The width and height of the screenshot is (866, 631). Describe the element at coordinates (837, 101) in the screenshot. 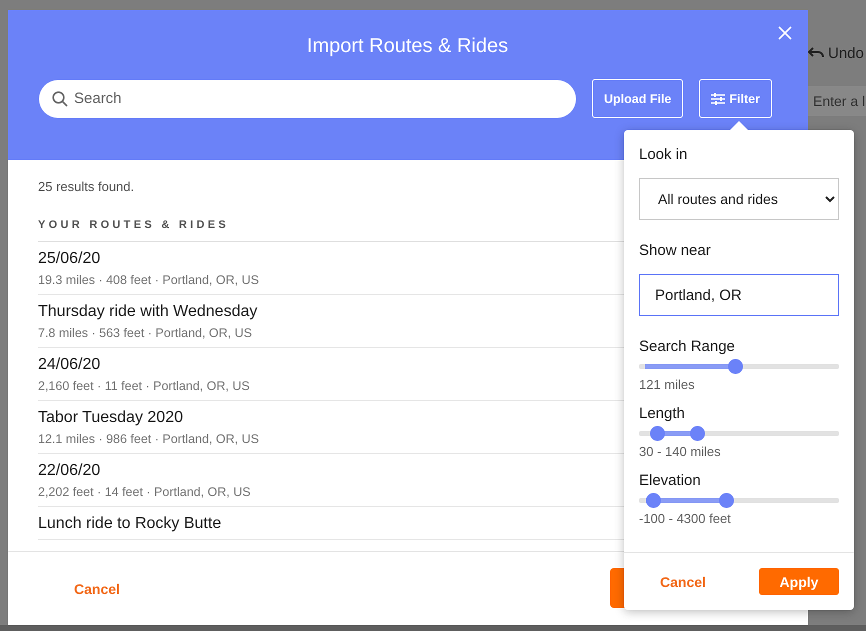

I see `location-field: Enter a l` at that location.